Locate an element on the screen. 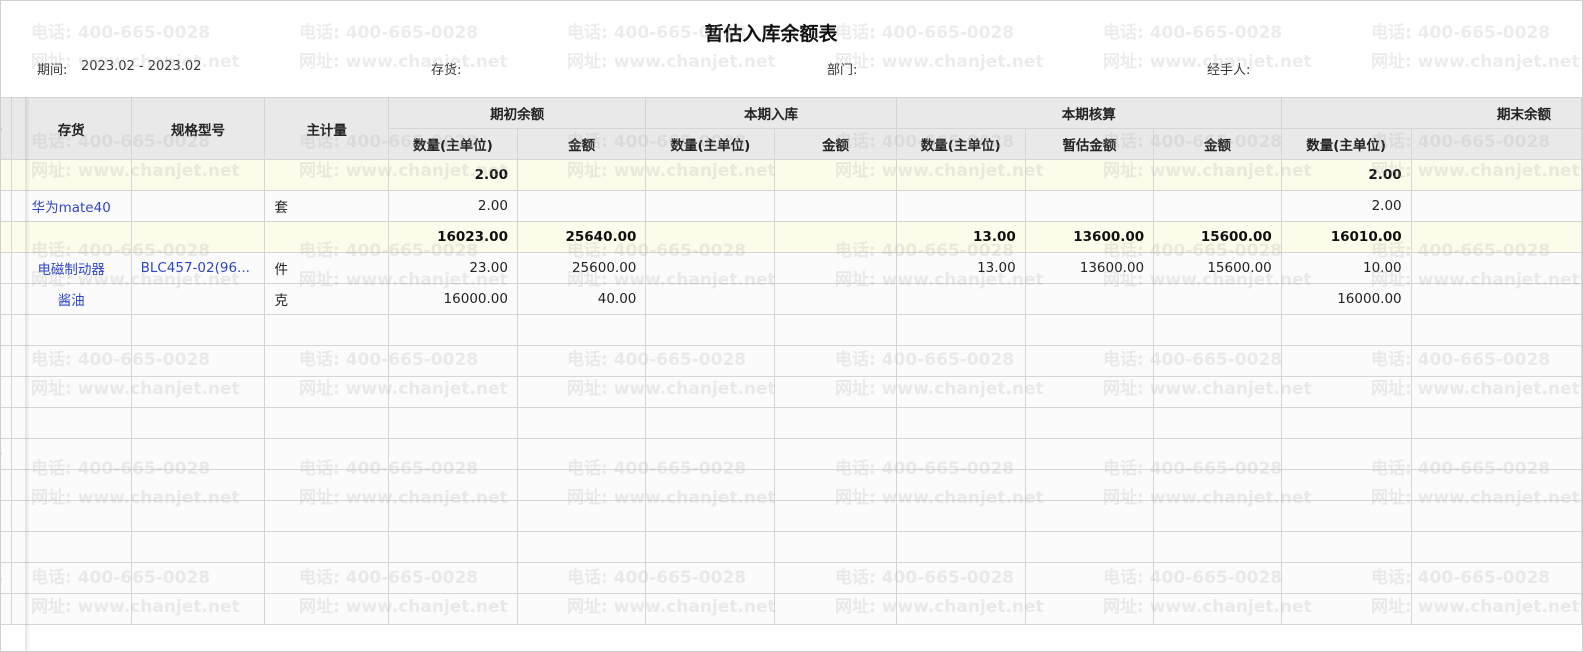 The image size is (1583, 652). table-row: 酱油克 16000.00 40.00 16000.00 is located at coordinates (791, 299).